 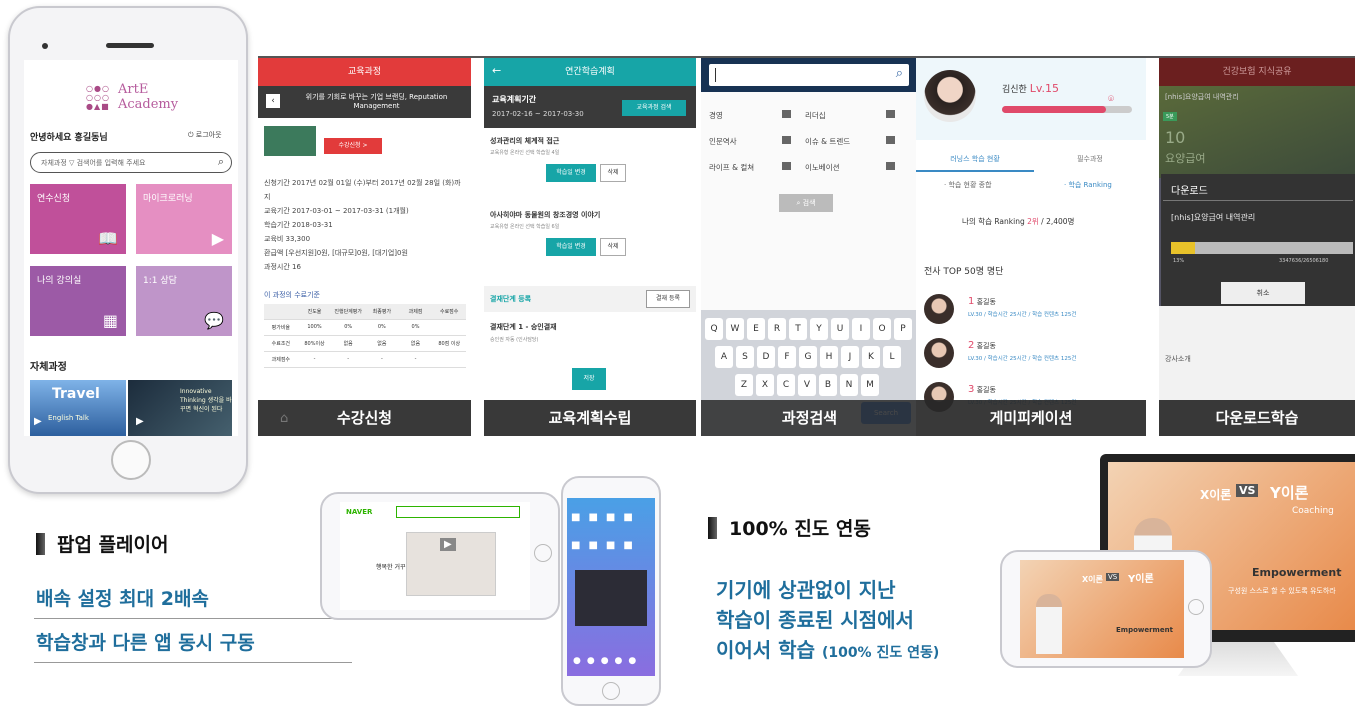 I want to click on key-x: X, so click(x=765, y=385).